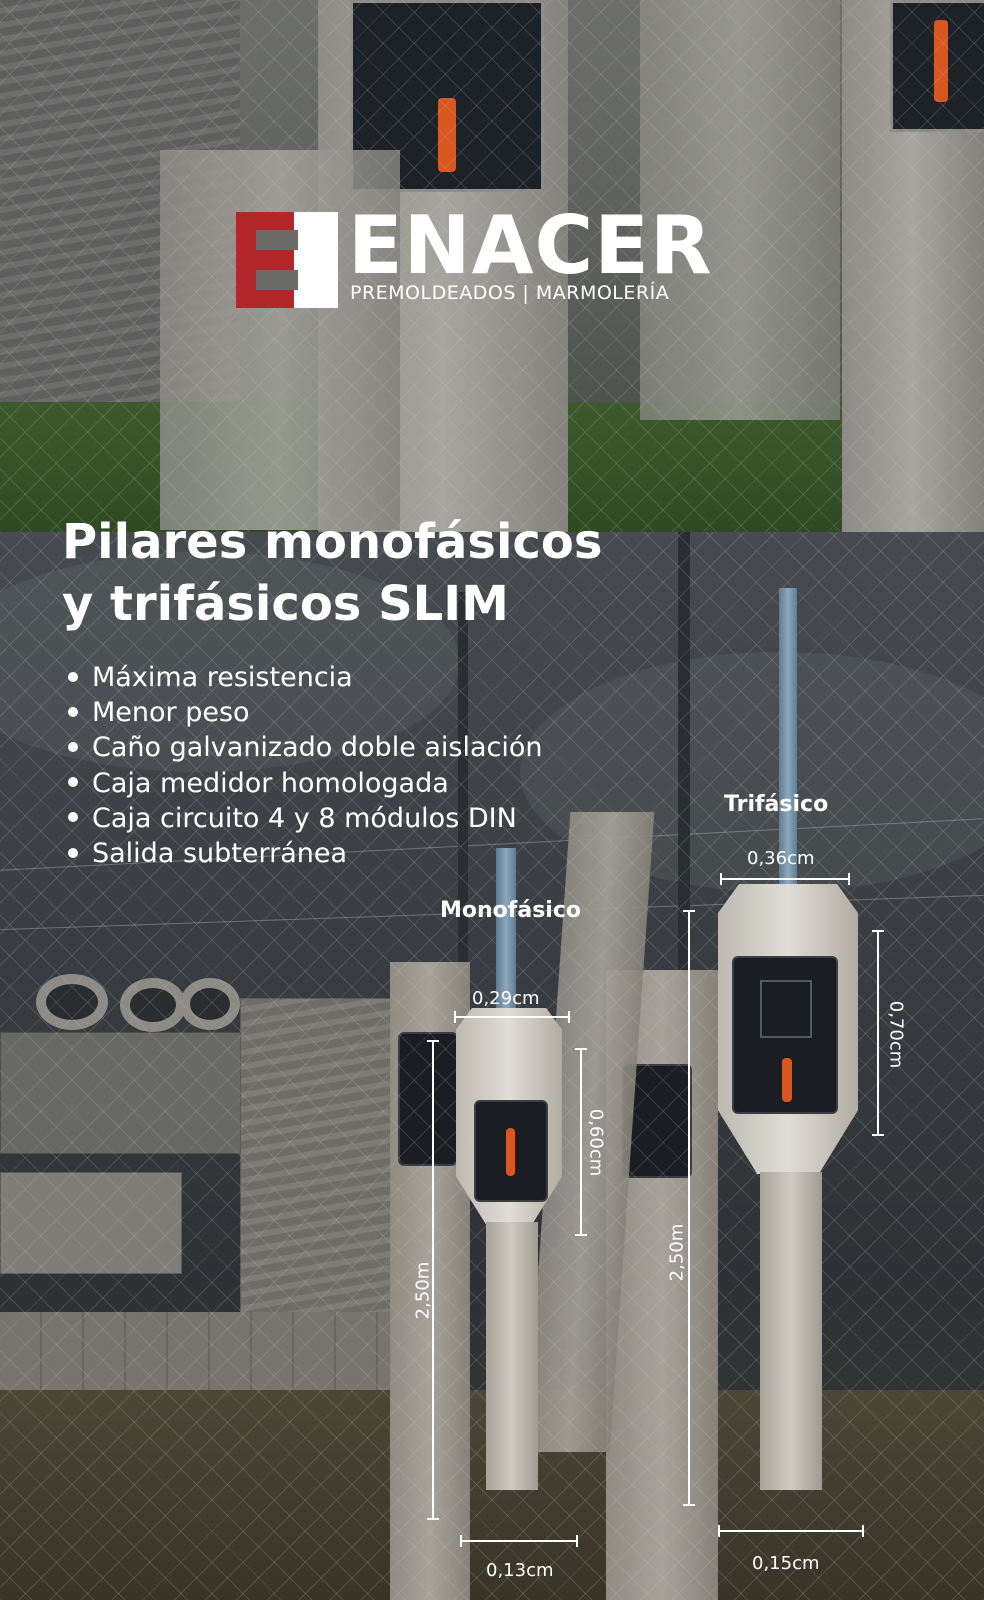 This screenshot has height=1600, width=984. I want to click on headline: Pilares monofásicos y trifásicos SLIM, so click(332, 573).